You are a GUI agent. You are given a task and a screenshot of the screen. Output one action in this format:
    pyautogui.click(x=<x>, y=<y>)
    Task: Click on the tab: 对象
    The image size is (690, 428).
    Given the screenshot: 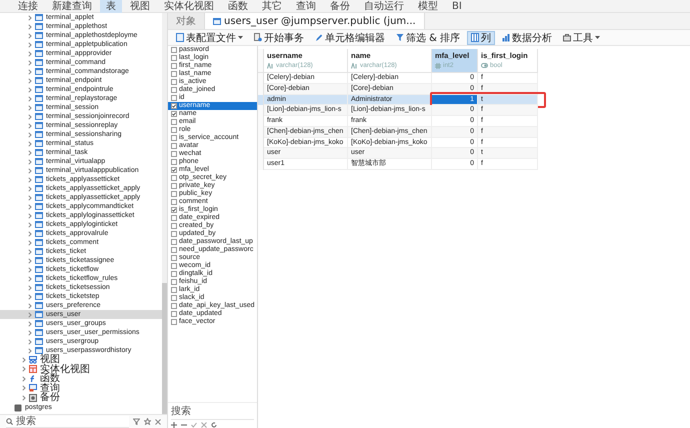 What is the action you would take?
    pyautogui.click(x=186, y=21)
    